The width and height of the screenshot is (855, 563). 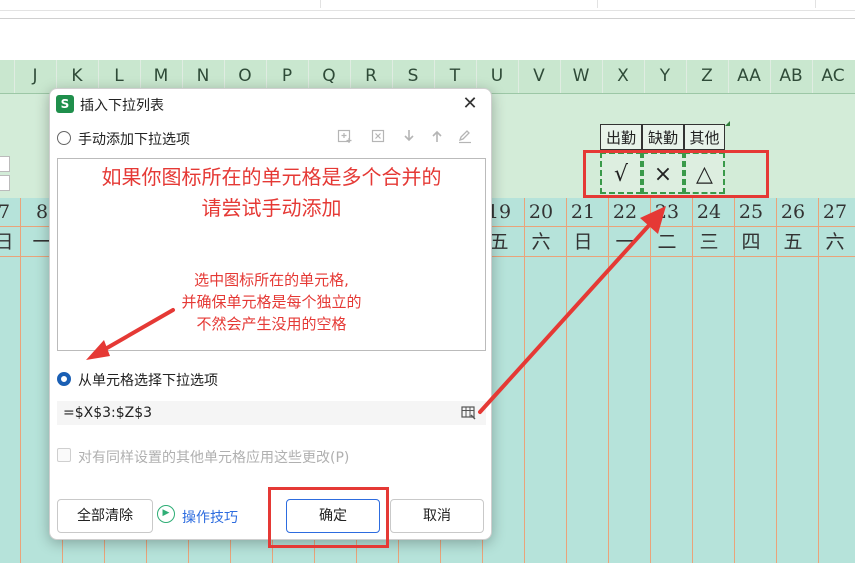 I want to click on close-button: ✕, so click(x=470, y=104).